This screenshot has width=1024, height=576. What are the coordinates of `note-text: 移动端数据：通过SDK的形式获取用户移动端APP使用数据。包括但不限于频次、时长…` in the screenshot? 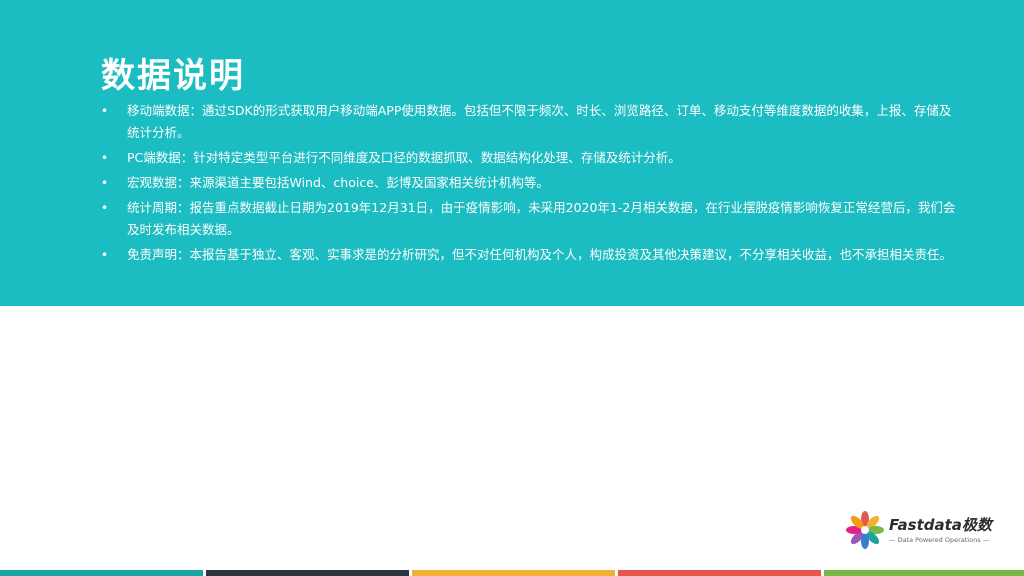 It's located at (539, 121).